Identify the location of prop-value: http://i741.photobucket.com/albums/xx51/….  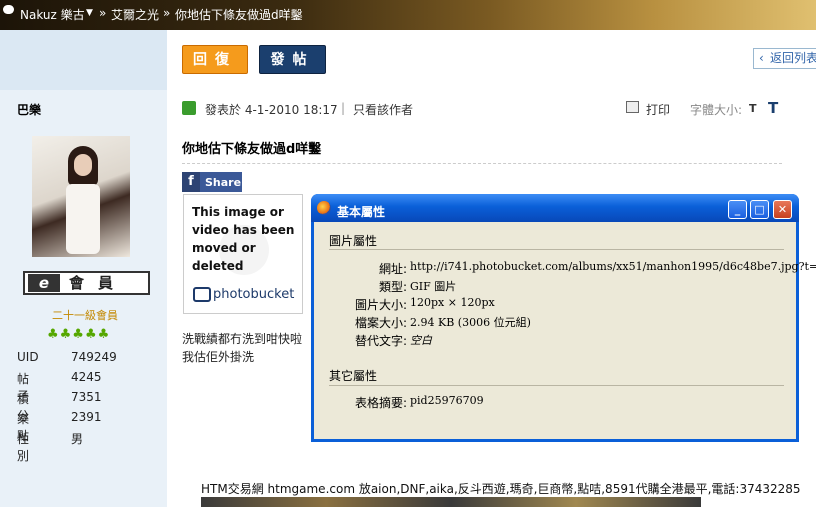
(613, 266).